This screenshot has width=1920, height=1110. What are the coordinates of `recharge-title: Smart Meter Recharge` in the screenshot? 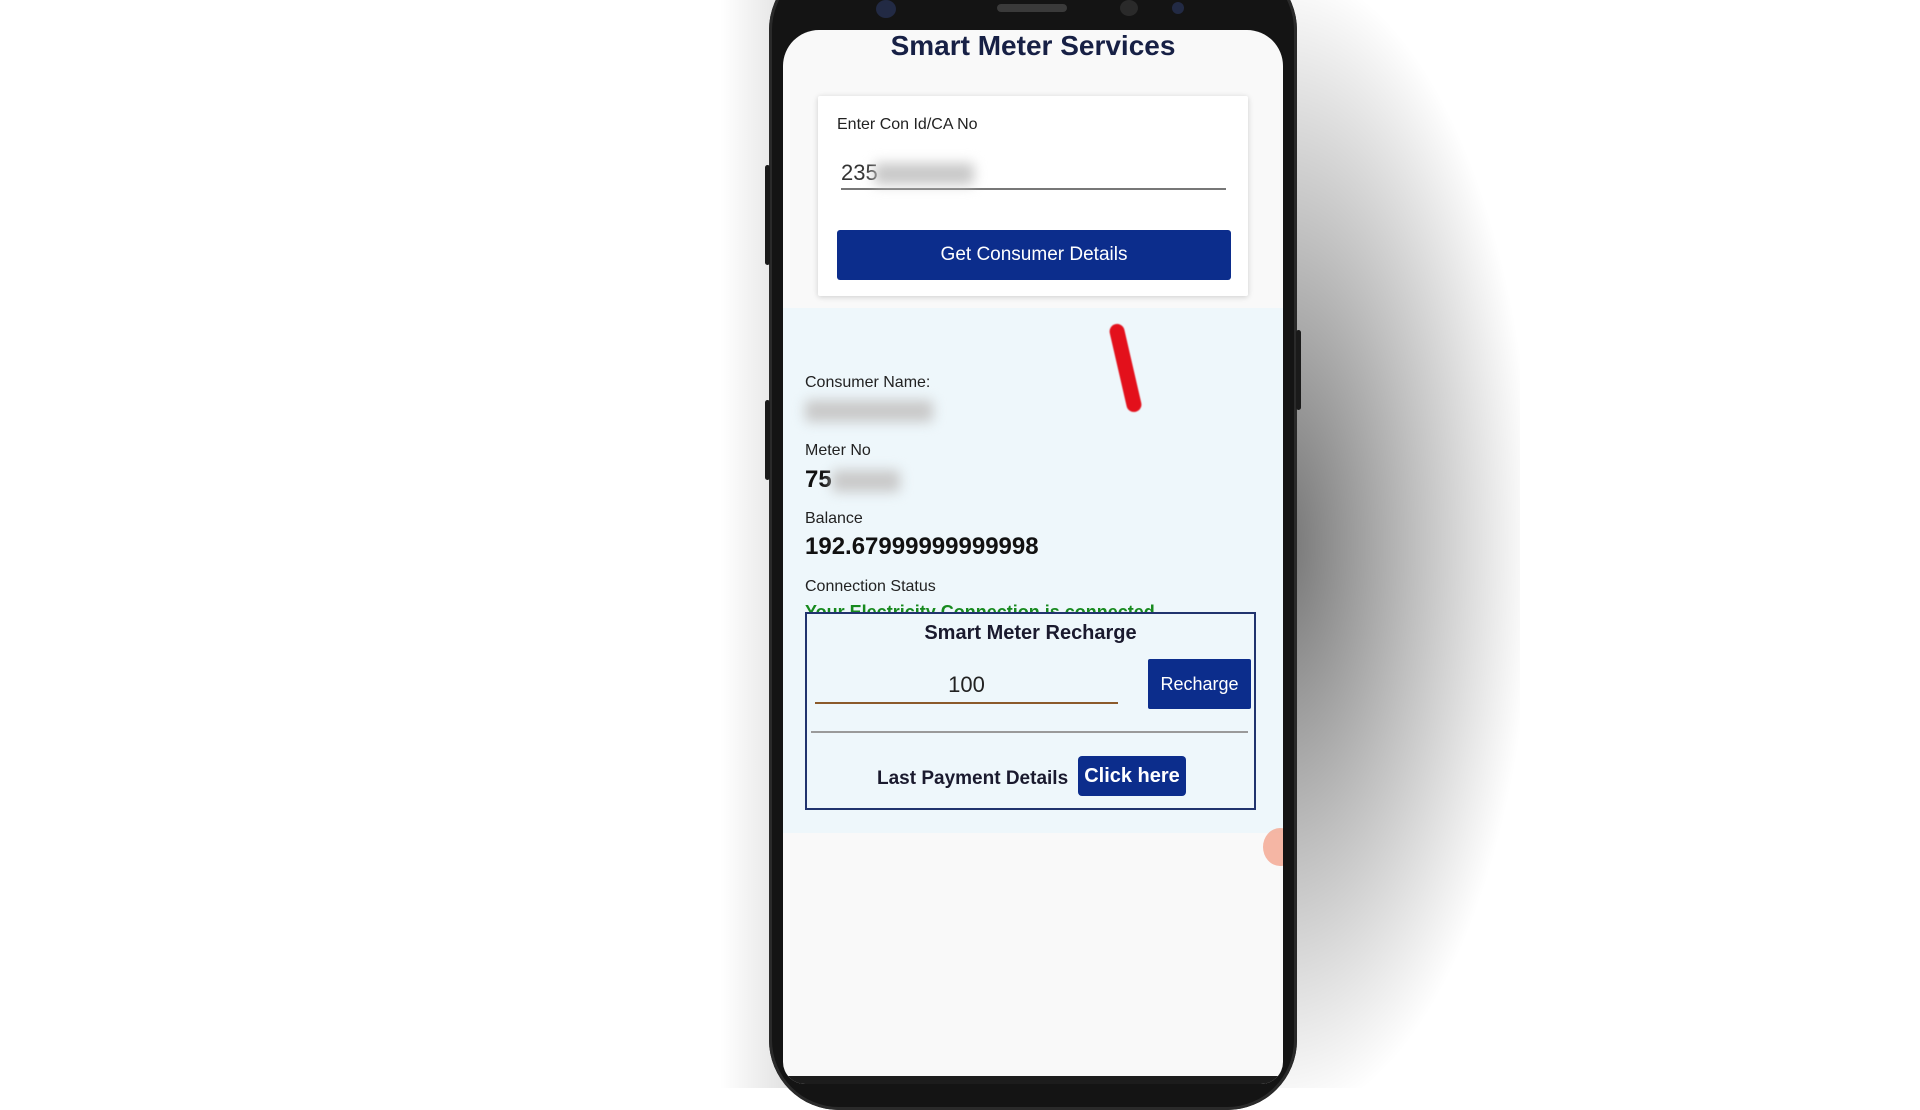 It's located at (1030, 633).